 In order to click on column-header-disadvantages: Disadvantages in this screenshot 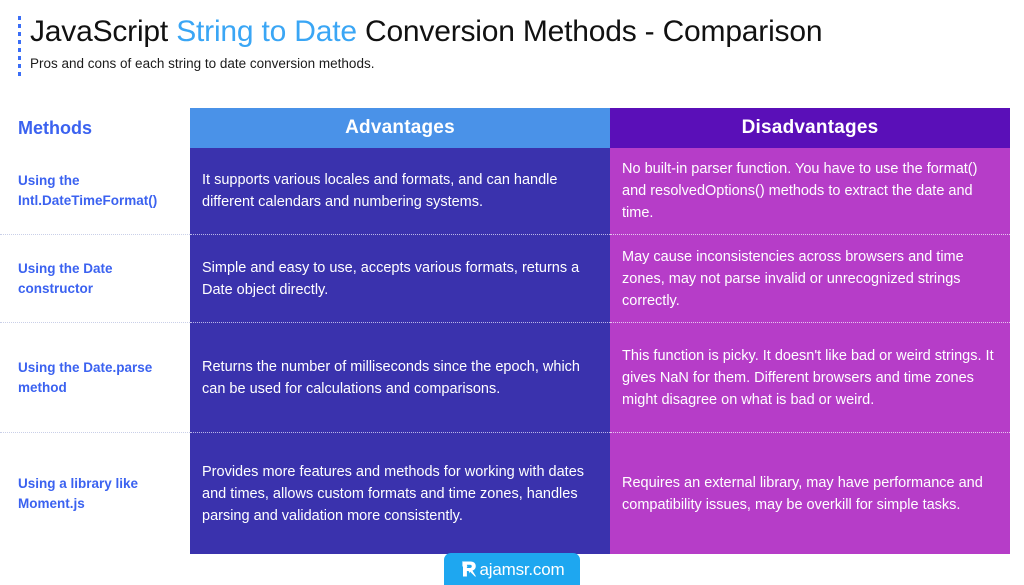, I will do `click(810, 128)`.